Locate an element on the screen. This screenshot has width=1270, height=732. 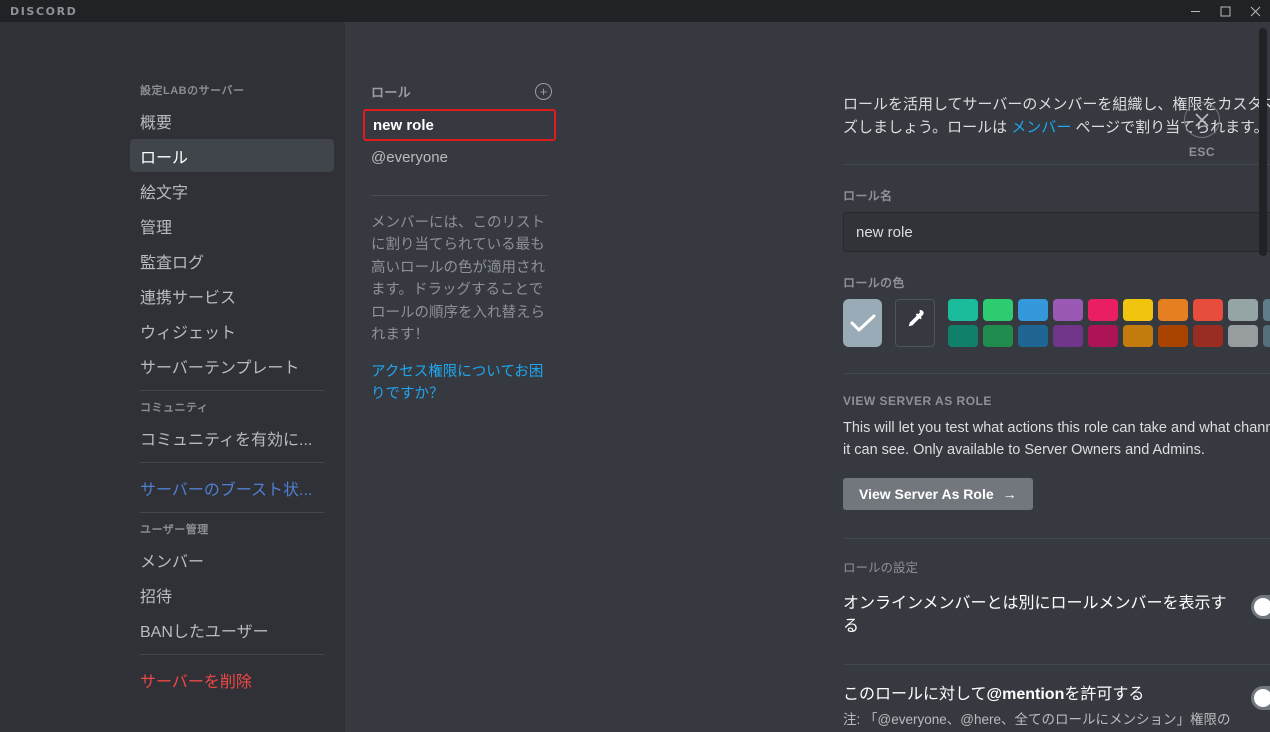
mention-label-pre: このロールに対して is located at coordinates (915, 694).